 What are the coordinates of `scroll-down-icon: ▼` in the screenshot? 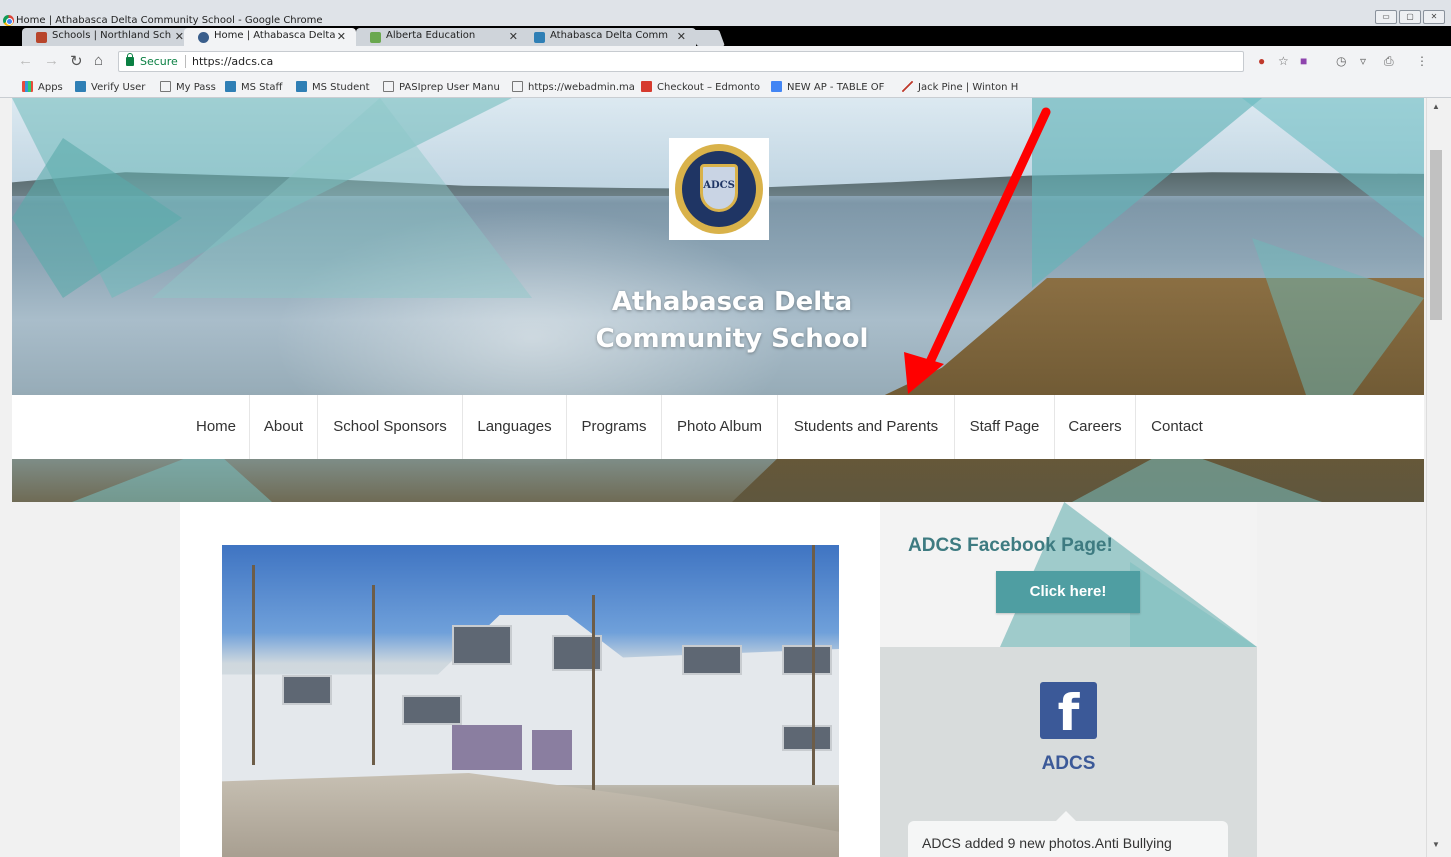 It's located at (1436, 844).